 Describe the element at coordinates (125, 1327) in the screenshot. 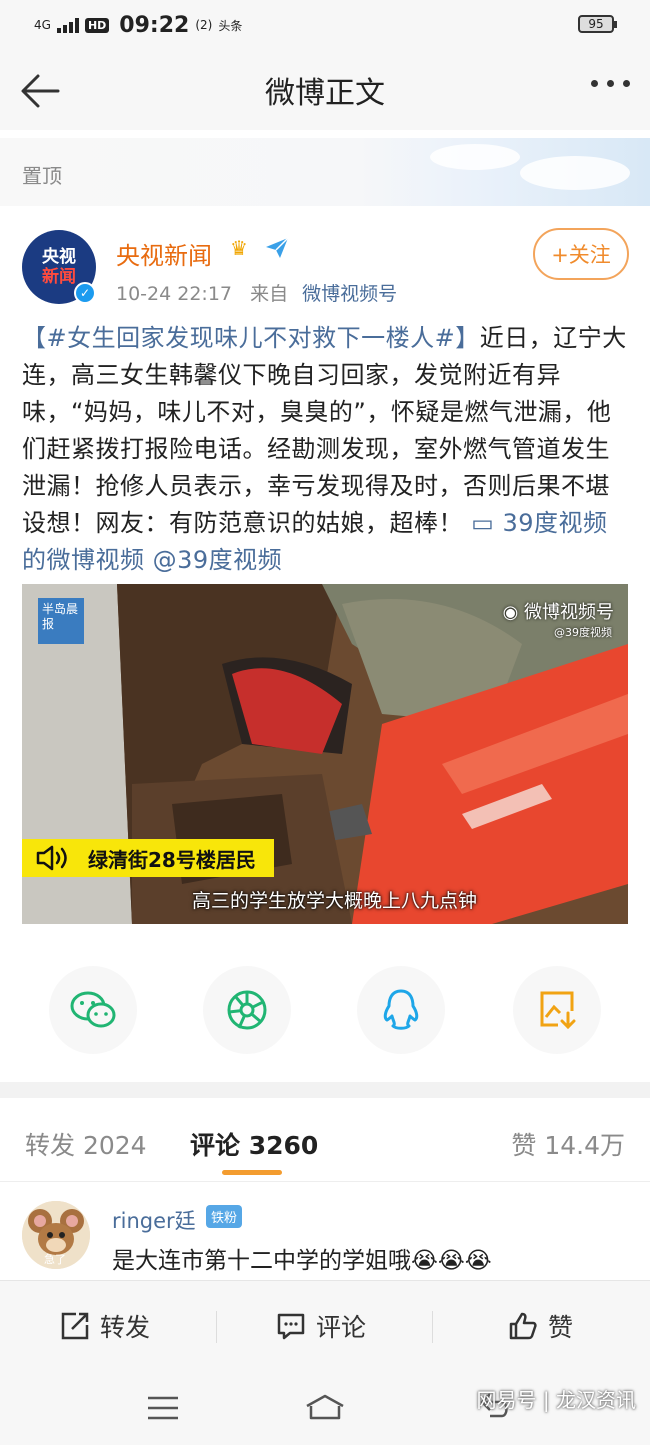

I see `repost-label: 转发` at that location.